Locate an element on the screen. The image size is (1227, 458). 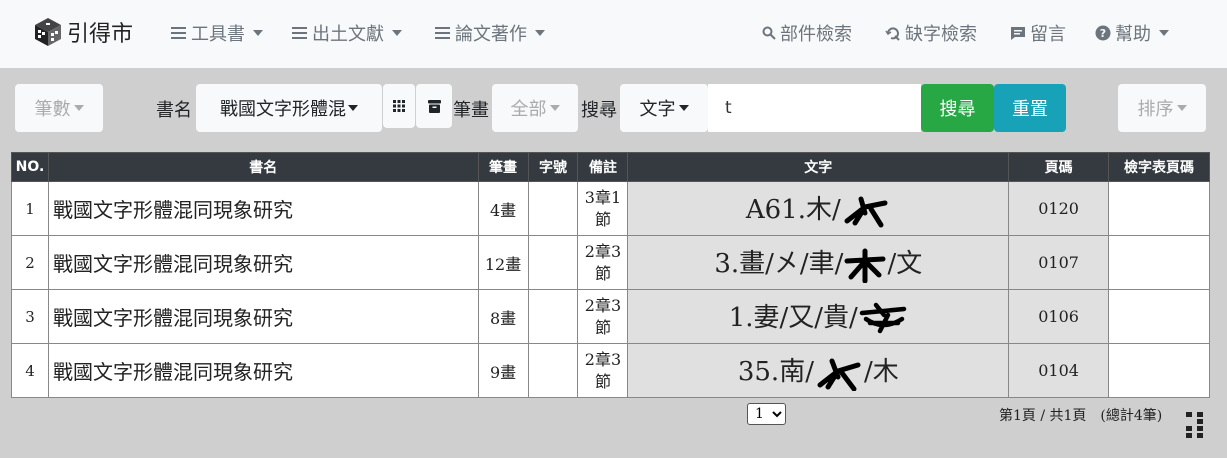
nav-excavated-label: 出土文獻 is located at coordinates (348, 34).